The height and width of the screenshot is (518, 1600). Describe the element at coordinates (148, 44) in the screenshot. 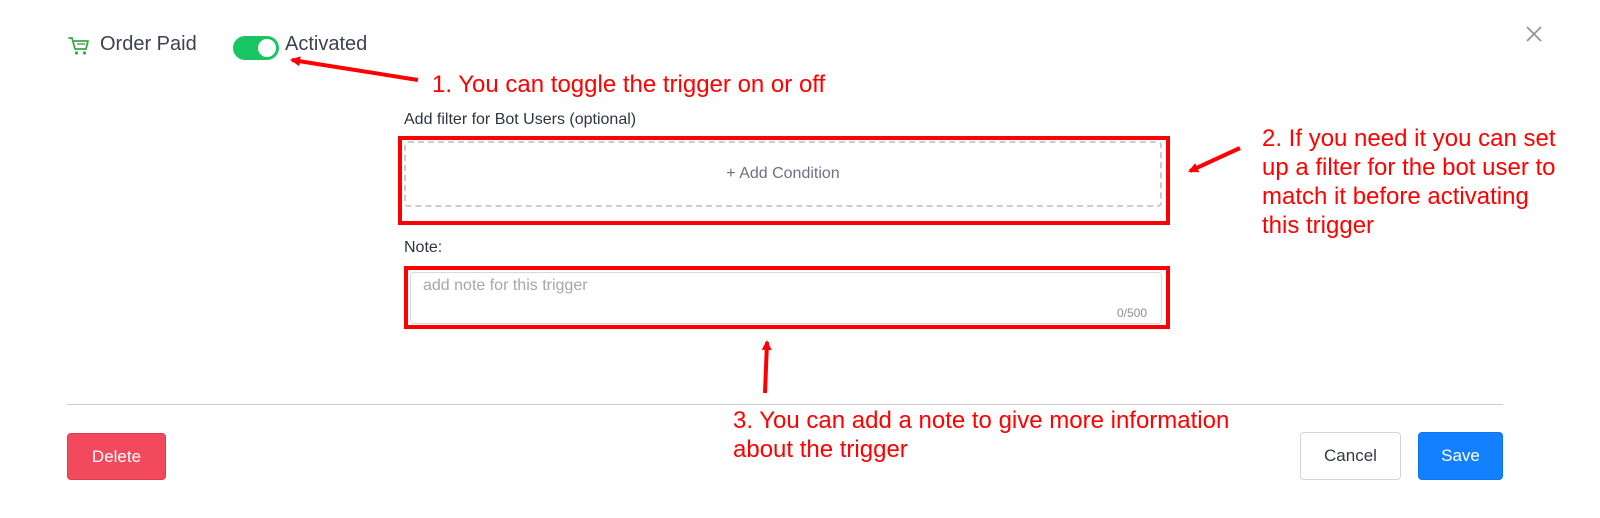

I see `trigger-title: Order Paid` at that location.